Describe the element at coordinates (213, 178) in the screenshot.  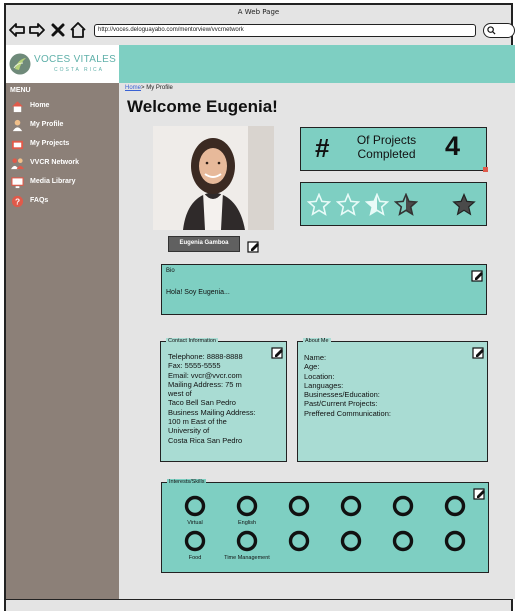
I see `profile-photo` at that location.